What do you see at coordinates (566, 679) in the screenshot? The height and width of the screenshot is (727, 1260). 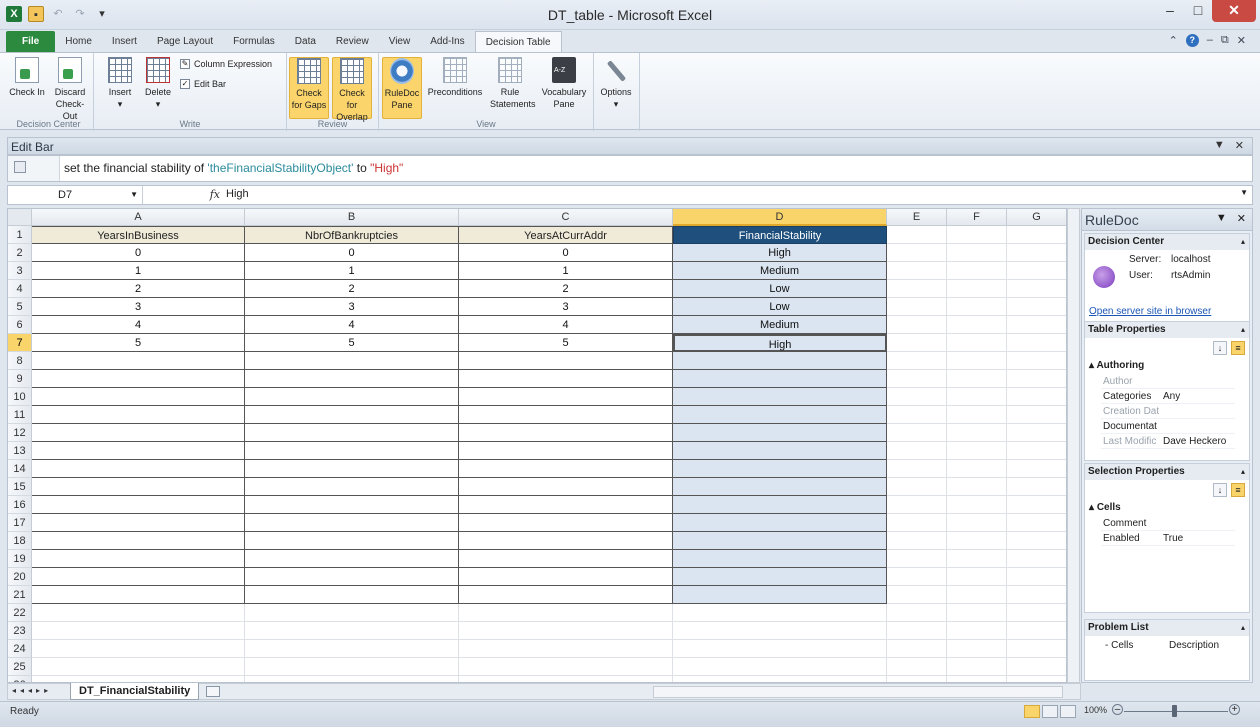 I see `cell-c26` at bounding box center [566, 679].